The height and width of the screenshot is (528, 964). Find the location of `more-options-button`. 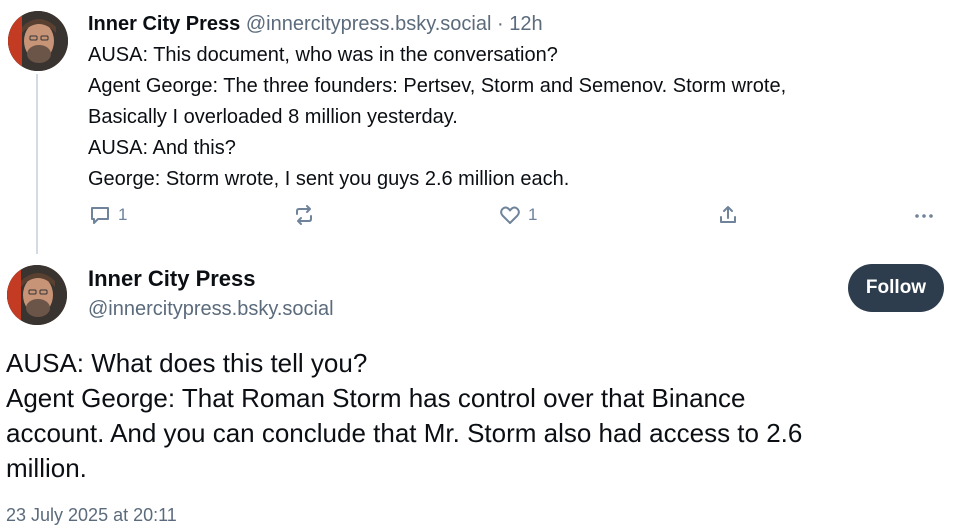

more-options-button is located at coordinates (924, 215).